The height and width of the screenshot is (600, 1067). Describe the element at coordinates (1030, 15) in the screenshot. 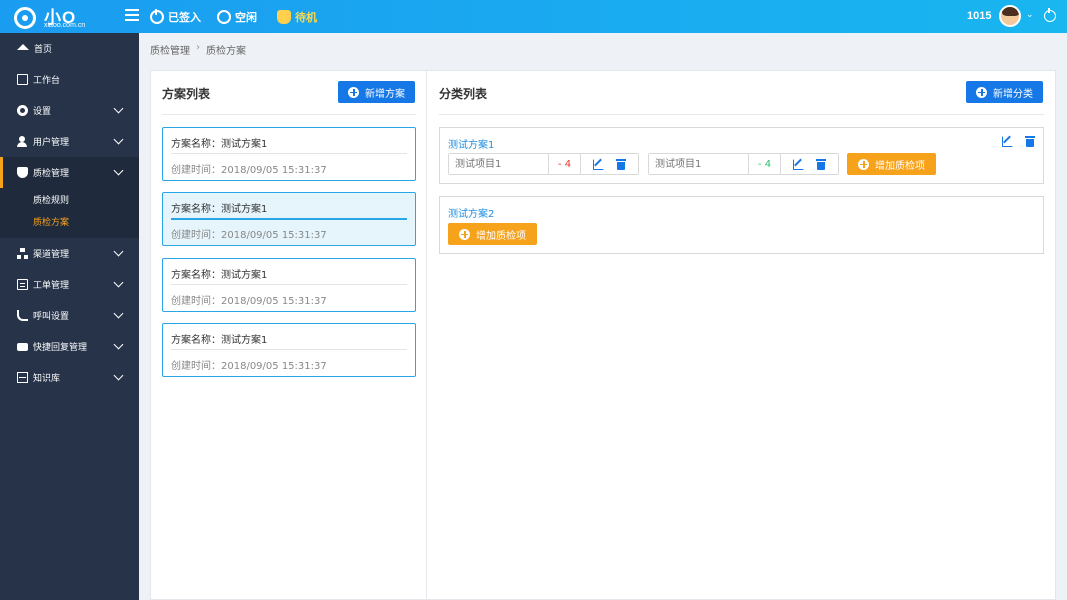

I see `chevron-down-icon: ⌄` at that location.